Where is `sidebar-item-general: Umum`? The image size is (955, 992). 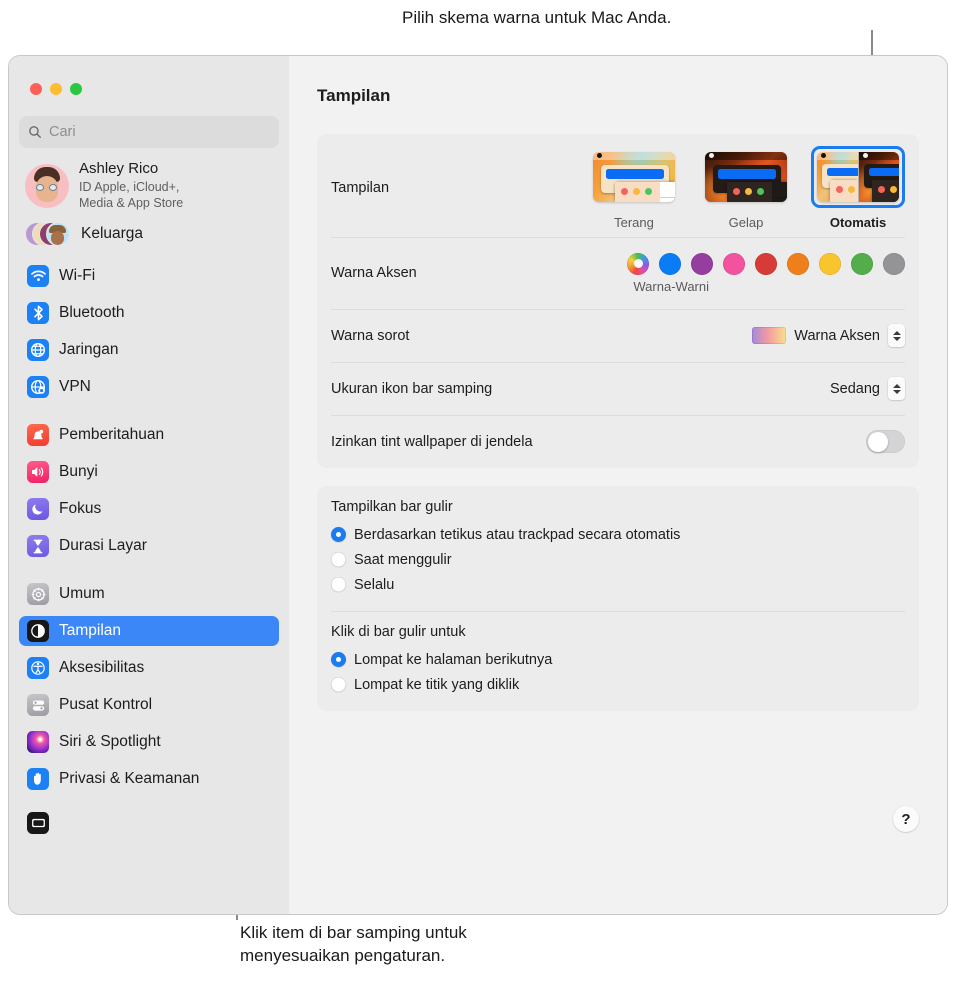
sidebar-item-general: Umum is located at coordinates (149, 594).